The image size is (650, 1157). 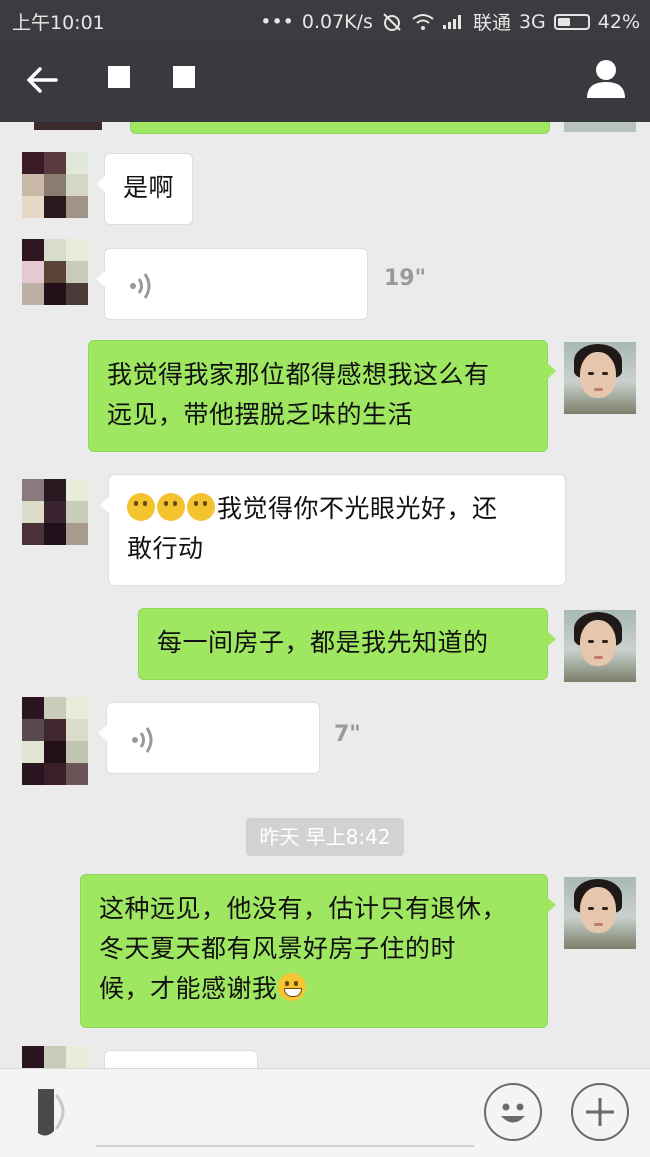 What do you see at coordinates (423, 21) in the screenshot?
I see `wifi-icon` at bounding box center [423, 21].